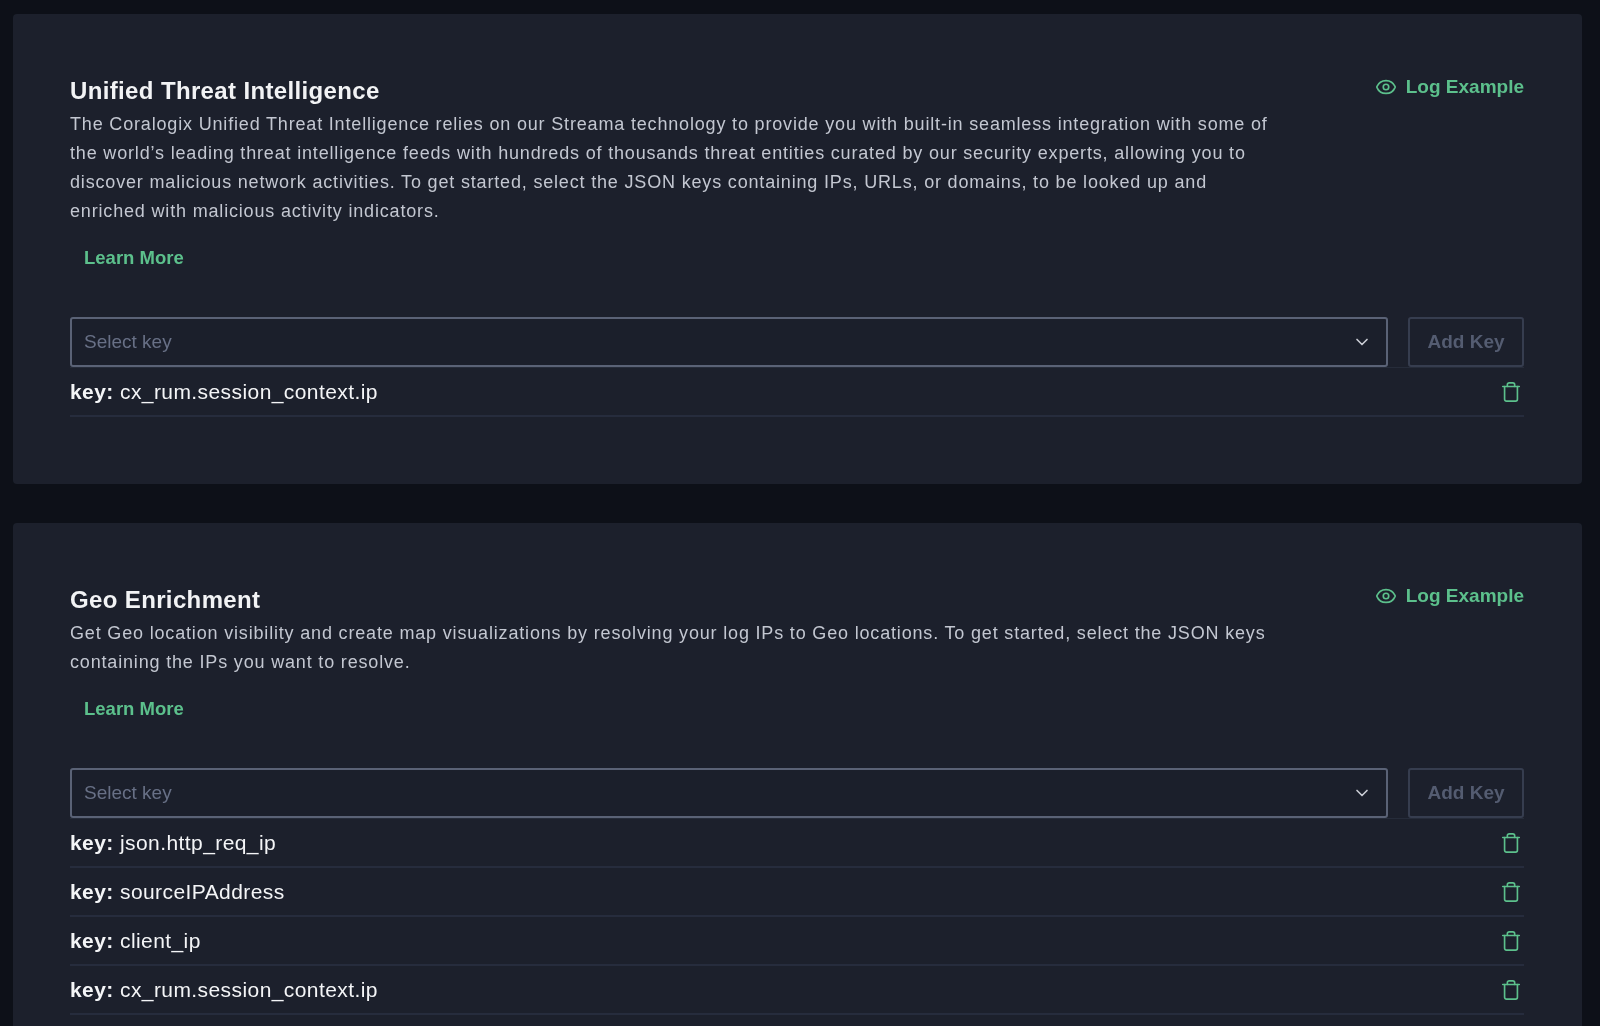 The height and width of the screenshot is (1026, 1600). What do you see at coordinates (669, 168) in the screenshot?
I see `section-description: The Coralogix Unified Threat Intelligence relies on our Streama technology to provide you with built-in seamless integration with some of the world’s leading threat intelligence feeds with hundreds of thousands threat entities curated by our security experts, allowing you to discover malicious network activities. To get started, select the JSON keys containing IPs, URLs, or domains, to be looked up and enriched with malicious activity indicators.` at bounding box center [669, 168].